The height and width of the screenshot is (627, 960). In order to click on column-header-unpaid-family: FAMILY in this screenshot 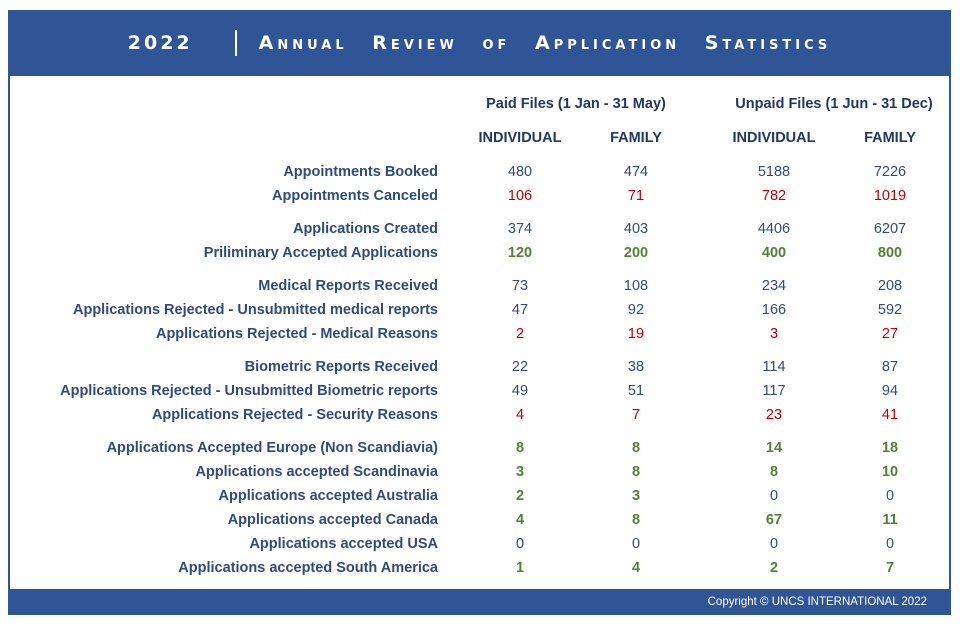, I will do `click(890, 138)`.